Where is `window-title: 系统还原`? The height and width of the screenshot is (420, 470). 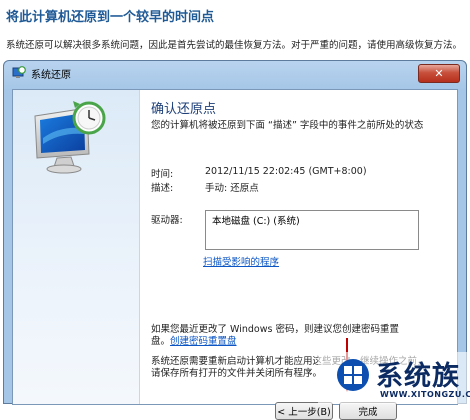
window-title: 系统还原 is located at coordinates (51, 75).